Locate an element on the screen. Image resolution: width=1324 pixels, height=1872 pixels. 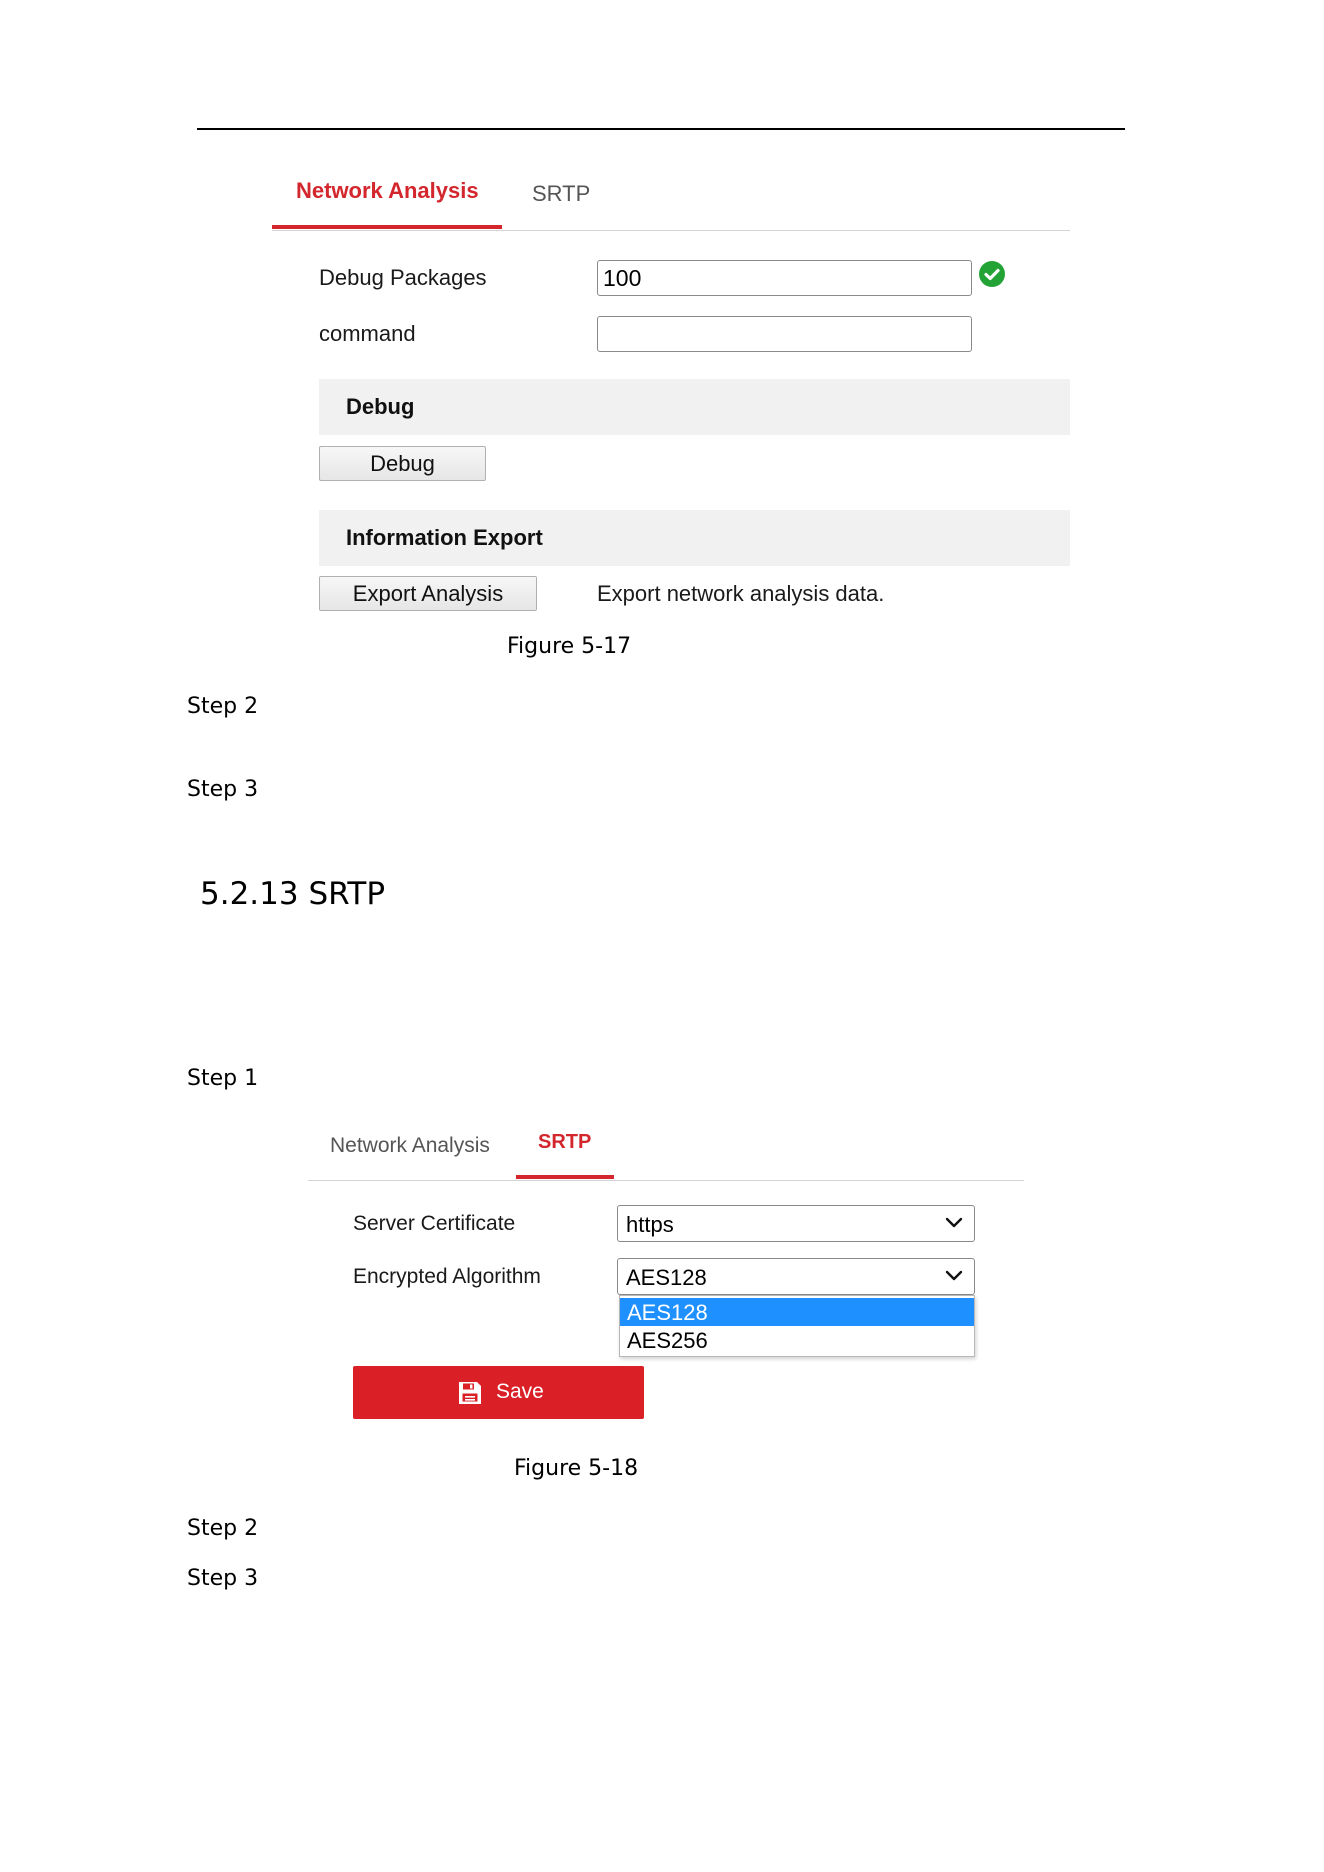
encrypted-algorithm-select: AES128 is located at coordinates (796, 1276).